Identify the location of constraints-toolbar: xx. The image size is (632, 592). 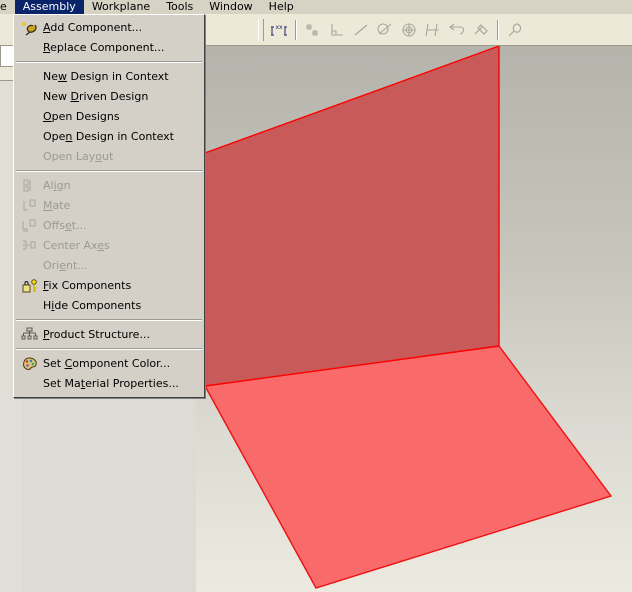
(392, 30).